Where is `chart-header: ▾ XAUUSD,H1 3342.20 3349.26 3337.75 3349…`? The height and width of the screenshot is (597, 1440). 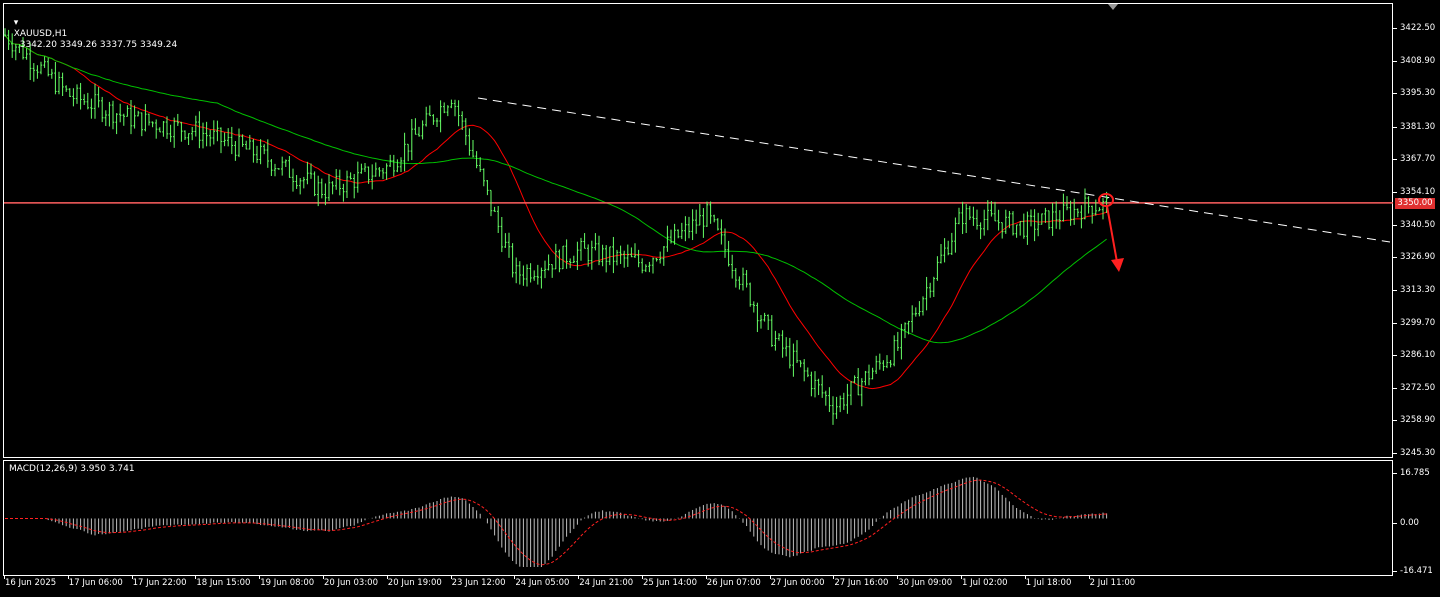 chart-header: ▾ XAUUSD,H1 3342.20 3349.26 3337.75 3349… is located at coordinates (92, 29).